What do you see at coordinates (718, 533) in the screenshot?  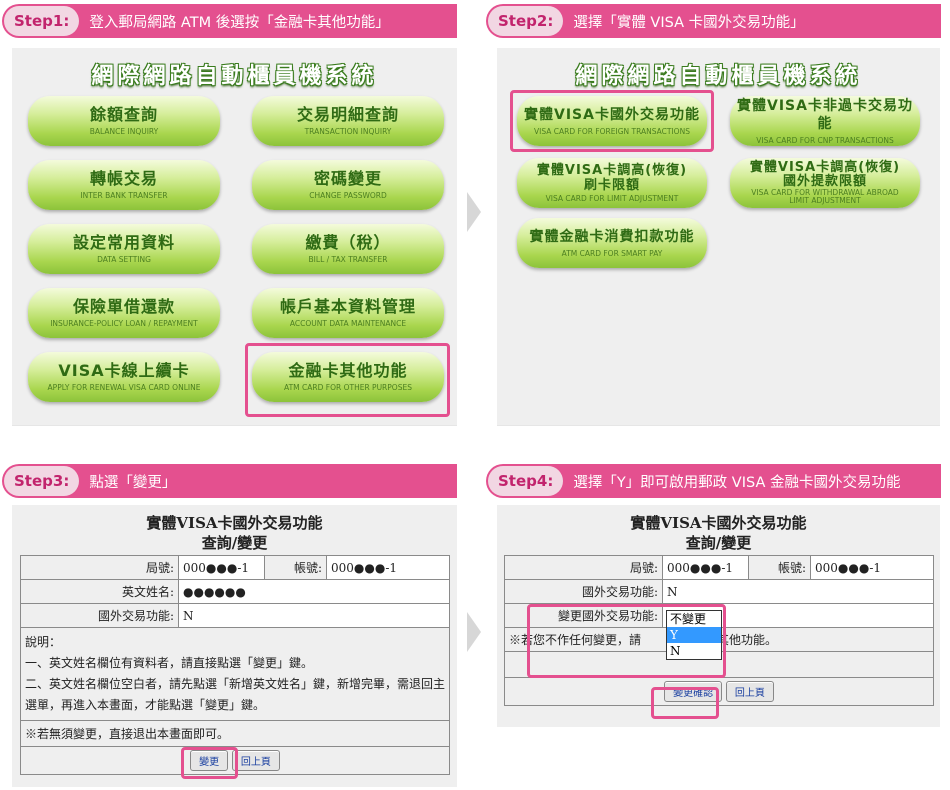 I see `step4-form-title: 實體VISA卡國外交易功能 查詢/變更` at bounding box center [718, 533].